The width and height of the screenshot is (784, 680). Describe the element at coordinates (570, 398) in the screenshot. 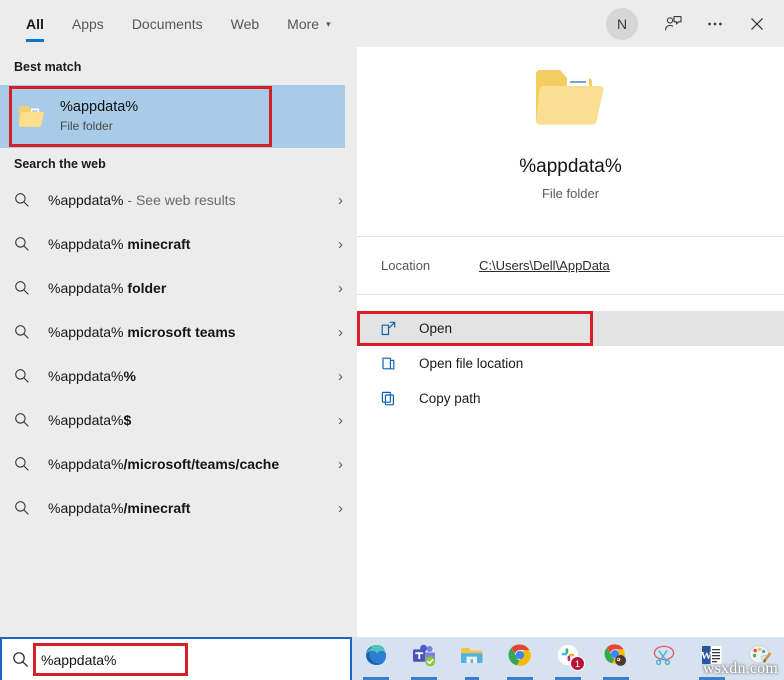

I see `action-copy-path: Copy path` at that location.